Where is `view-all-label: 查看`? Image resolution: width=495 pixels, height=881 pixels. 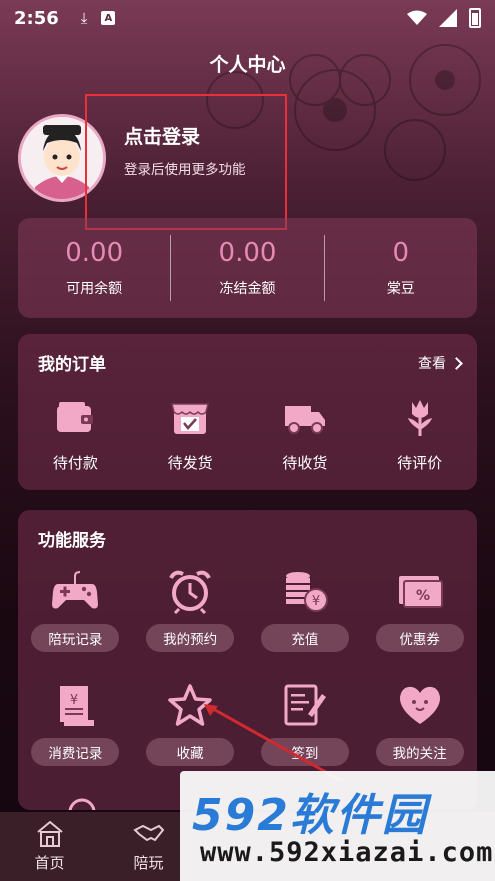 view-all-label: 查看 is located at coordinates (432, 364).